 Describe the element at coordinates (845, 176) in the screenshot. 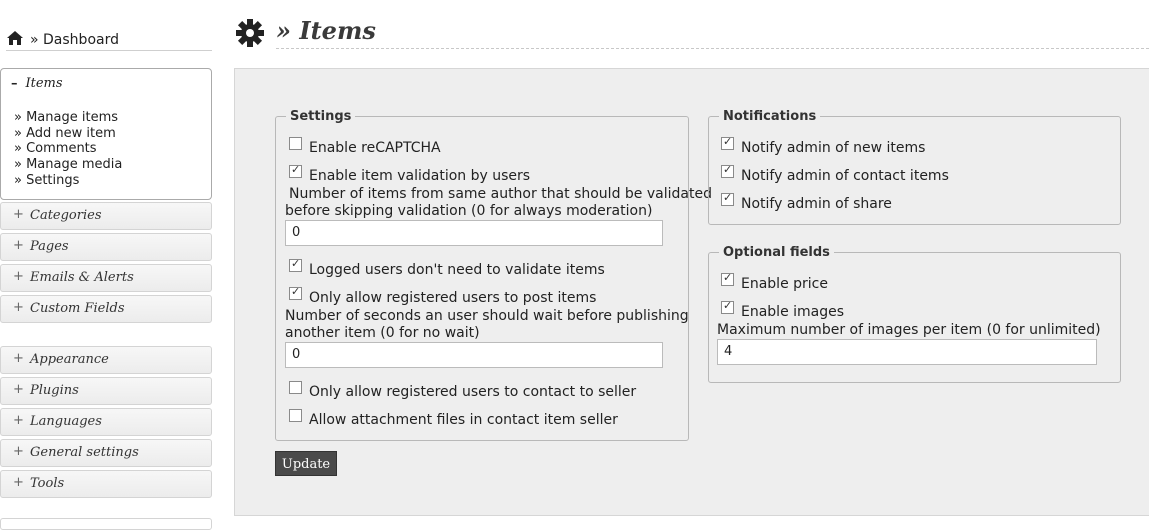

I see `notify-contact-items-label: Notify admin of contact items` at that location.